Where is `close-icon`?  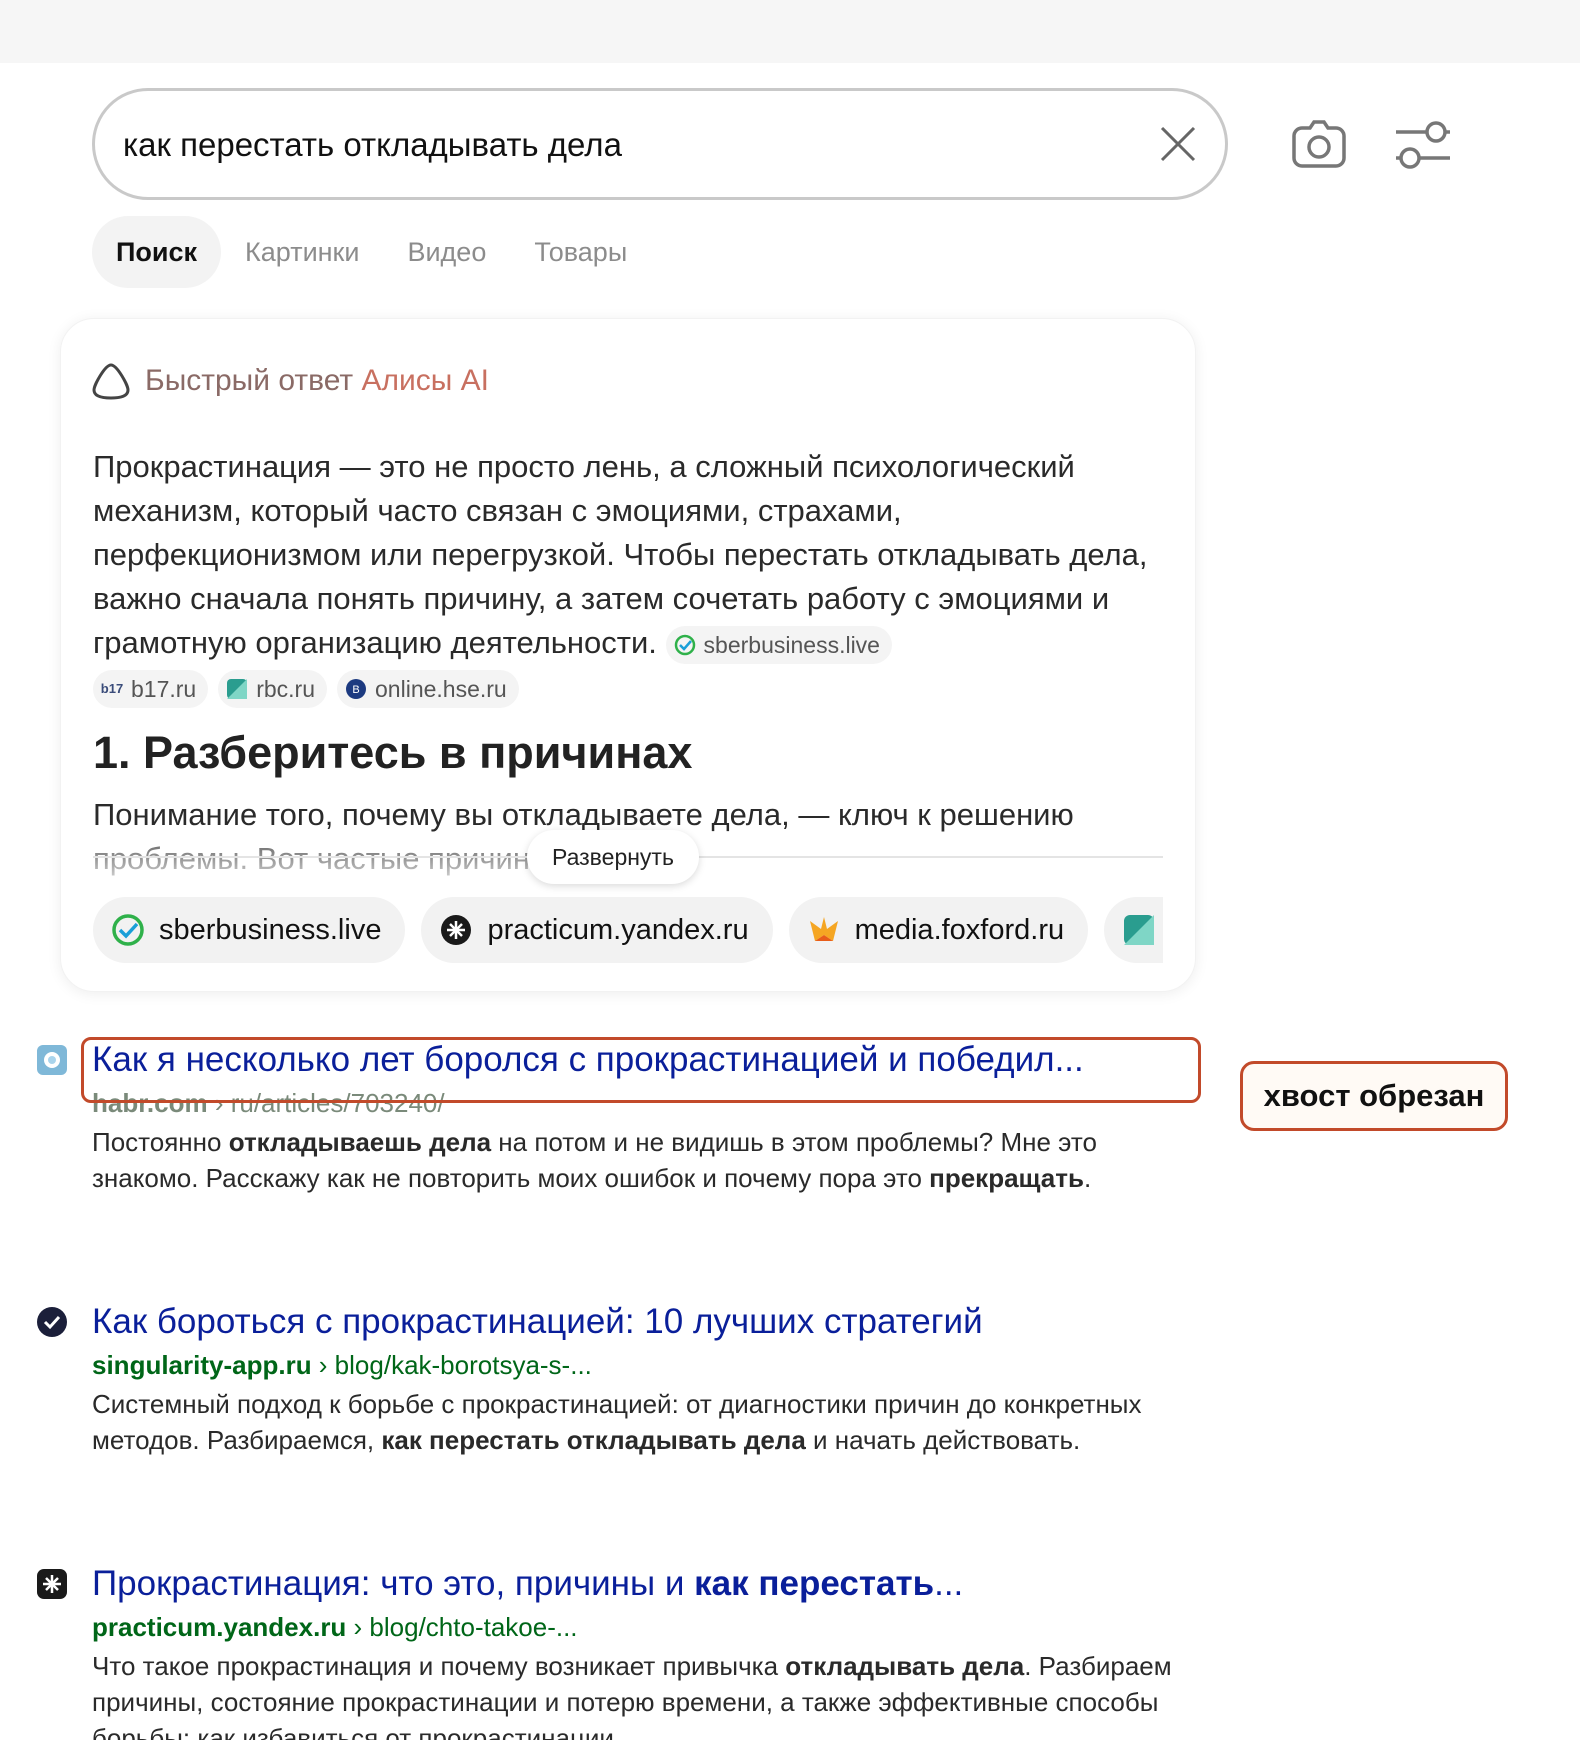 close-icon is located at coordinates (1178, 144).